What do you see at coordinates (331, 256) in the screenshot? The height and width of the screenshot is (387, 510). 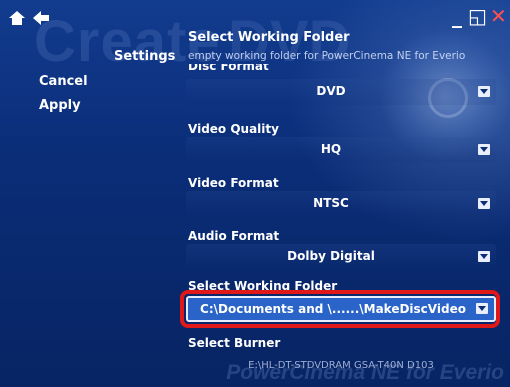 I see `audio-format-value: Dolby Digital` at bounding box center [331, 256].